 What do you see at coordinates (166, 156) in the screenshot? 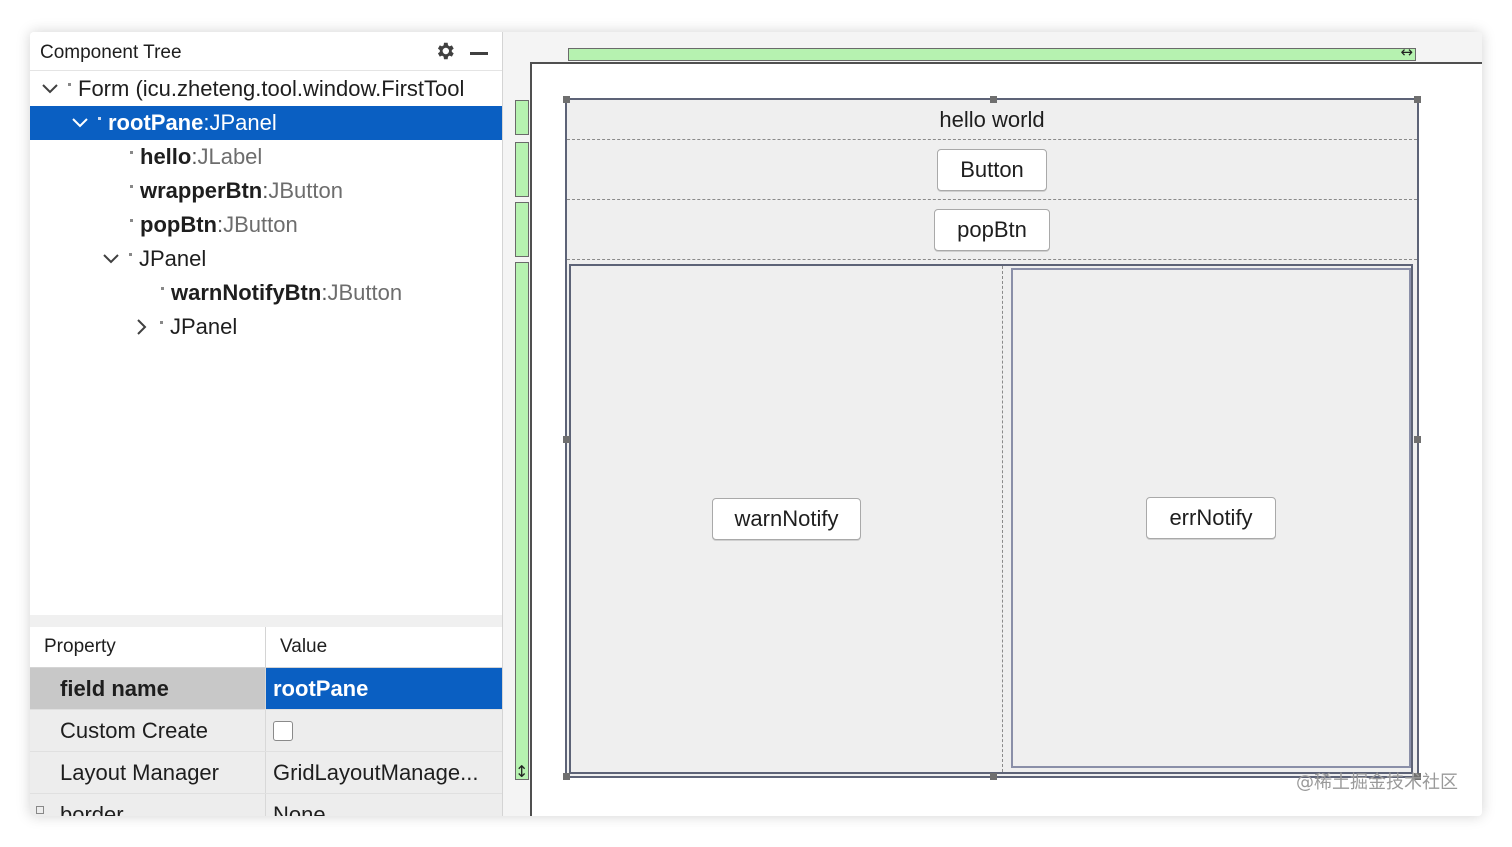
I see `node-name: hello` at bounding box center [166, 156].